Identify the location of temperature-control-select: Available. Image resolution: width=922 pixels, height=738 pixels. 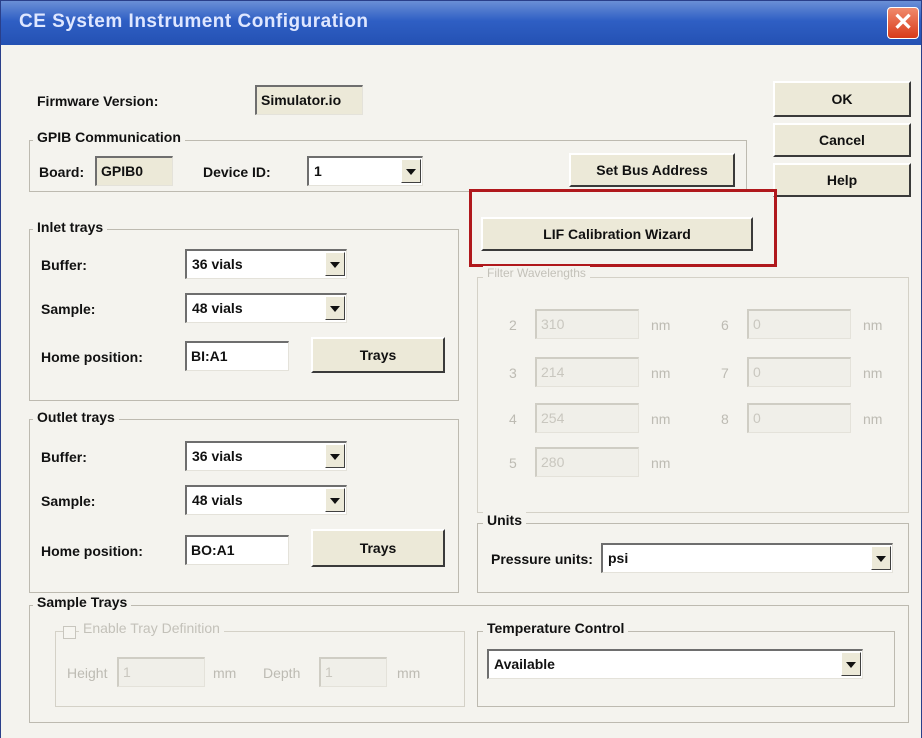
(675, 664).